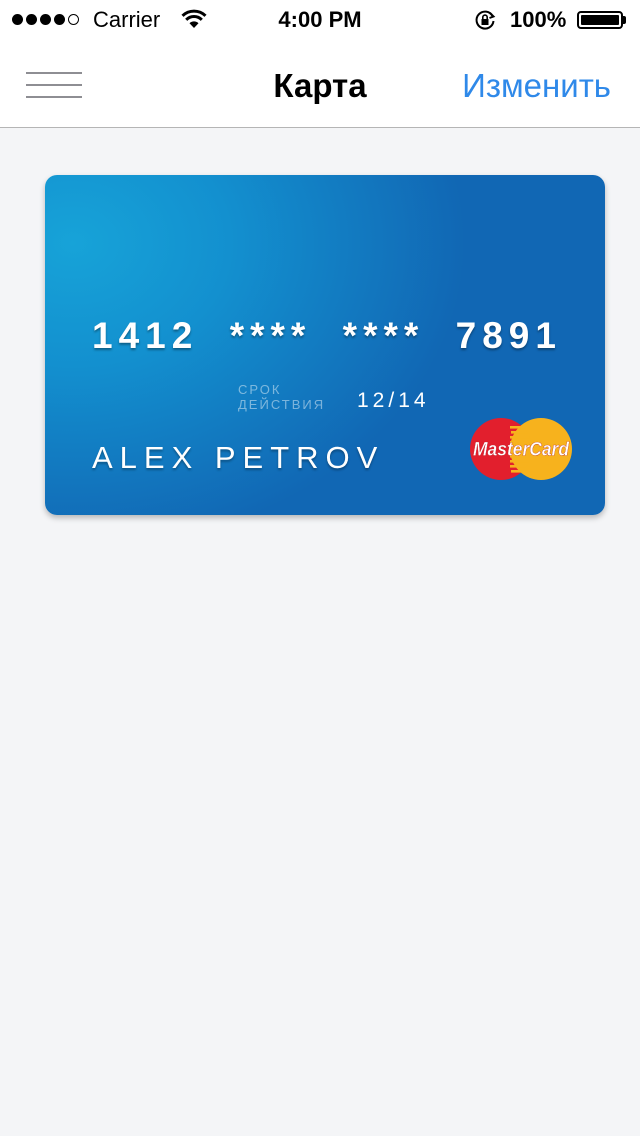 This screenshot has width=640, height=1136. I want to click on card-number-group-4: 7891, so click(508, 335).